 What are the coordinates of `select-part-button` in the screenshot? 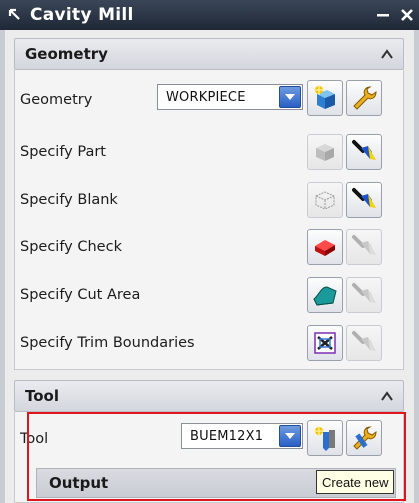 It's located at (325, 152).